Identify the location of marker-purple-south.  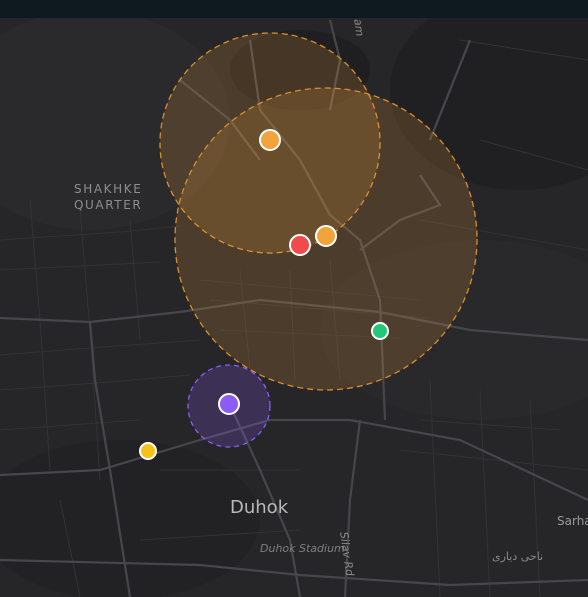
(229, 404).